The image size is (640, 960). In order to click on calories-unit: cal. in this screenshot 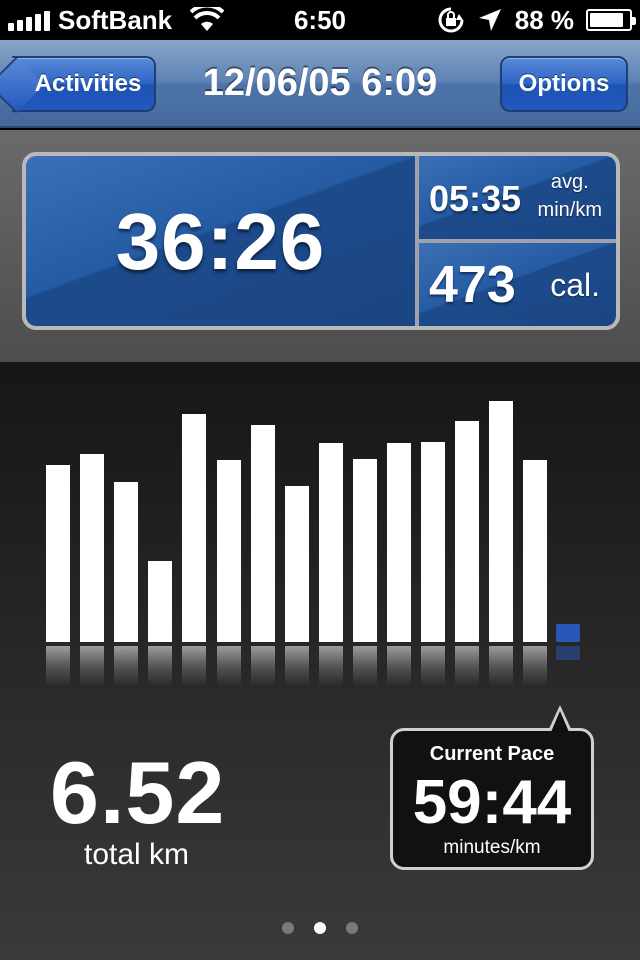, I will do `click(575, 285)`.